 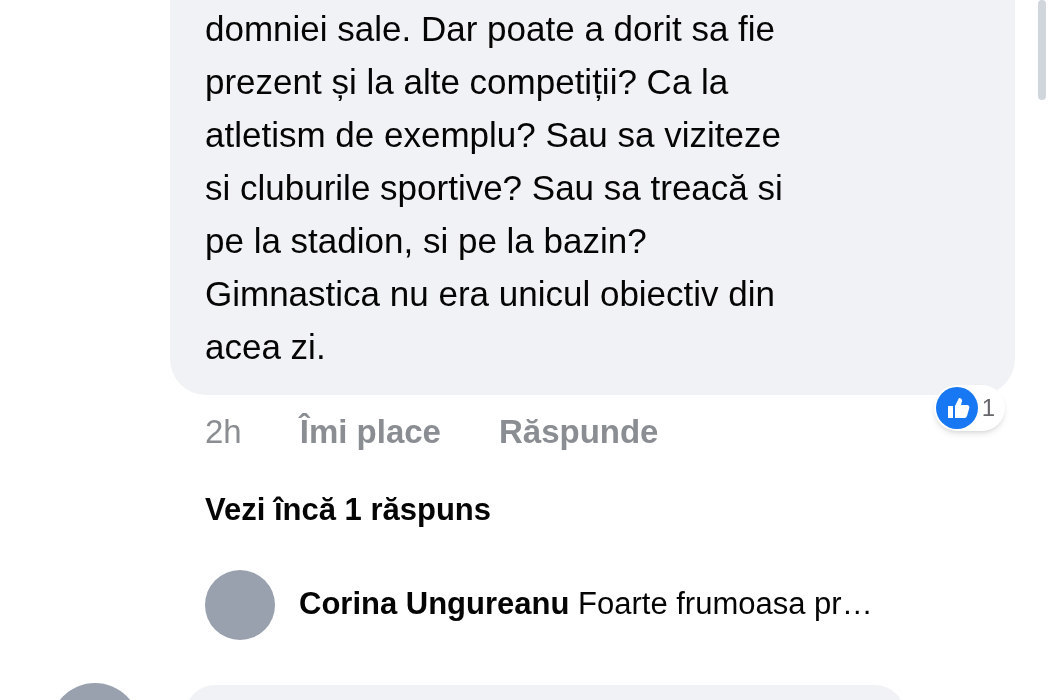 What do you see at coordinates (578, 432) in the screenshot?
I see `reply-link: Răspunde` at bounding box center [578, 432].